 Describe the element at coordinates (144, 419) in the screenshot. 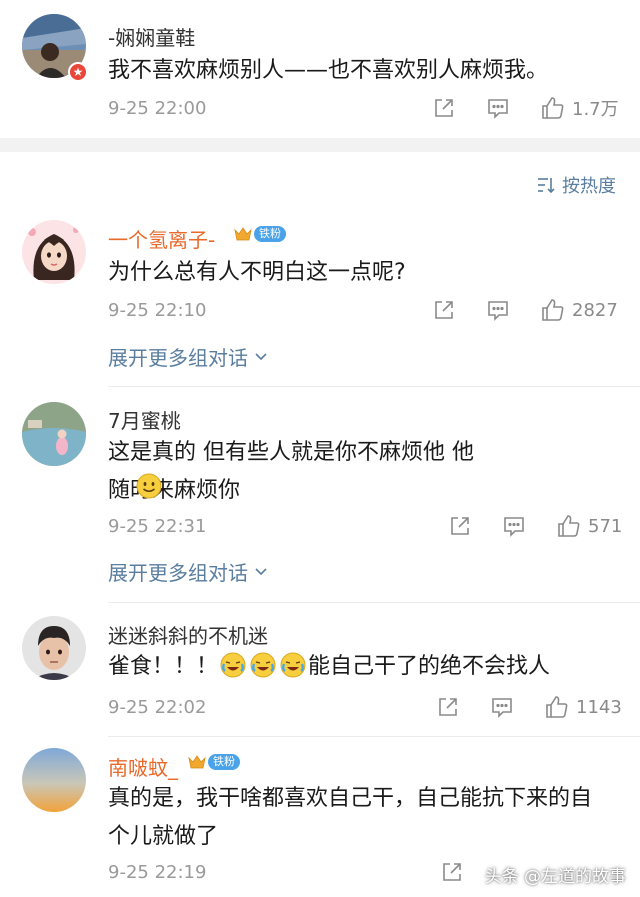

I see `username: 7月蜜桃` at that location.